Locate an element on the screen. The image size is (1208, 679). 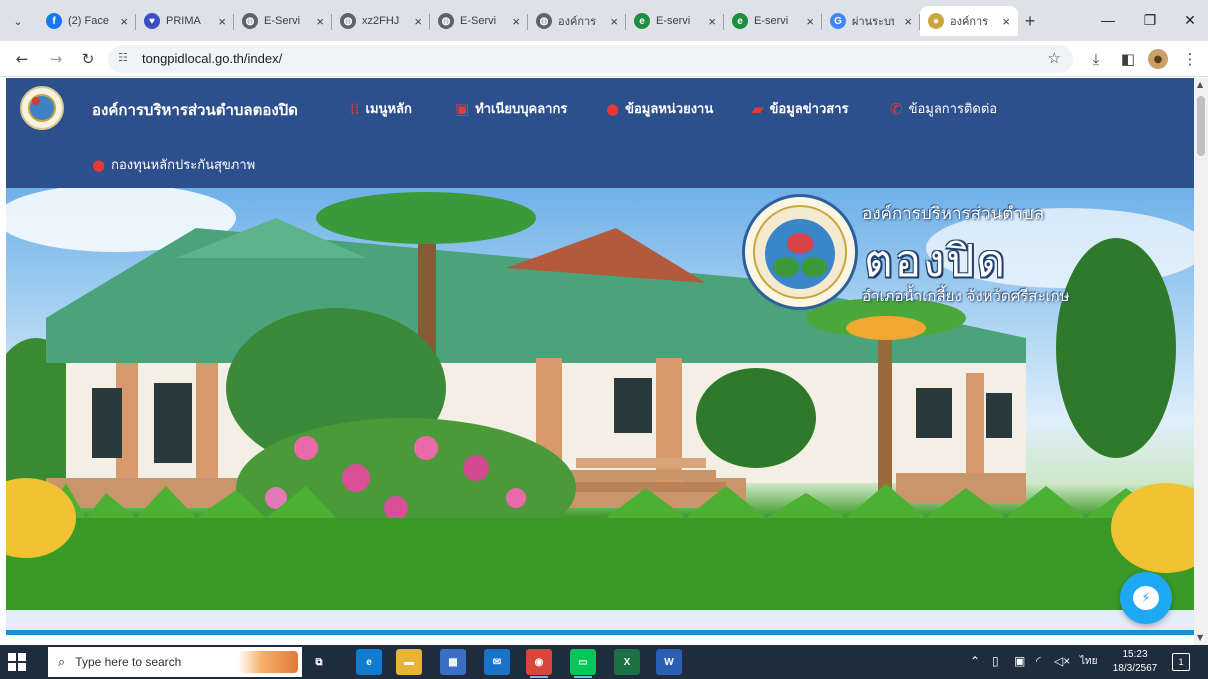
page-scrollbar: ▲ ▼ is located at coordinates (1201, 361).